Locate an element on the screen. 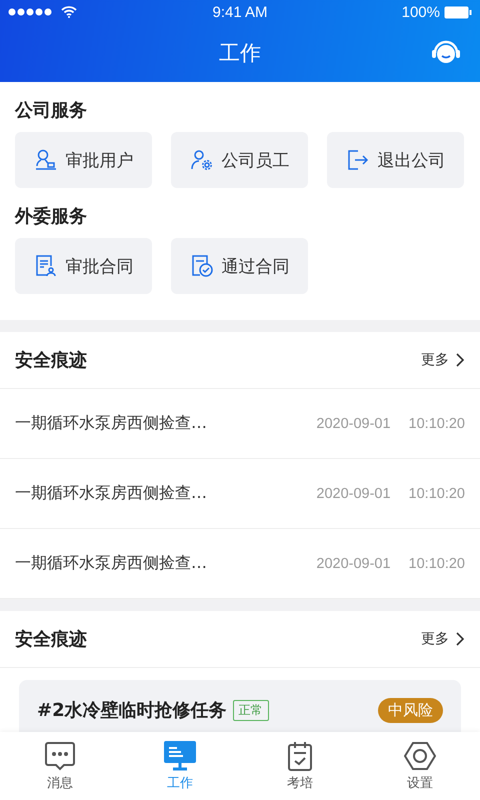  service-button: 通过合同 is located at coordinates (239, 266).